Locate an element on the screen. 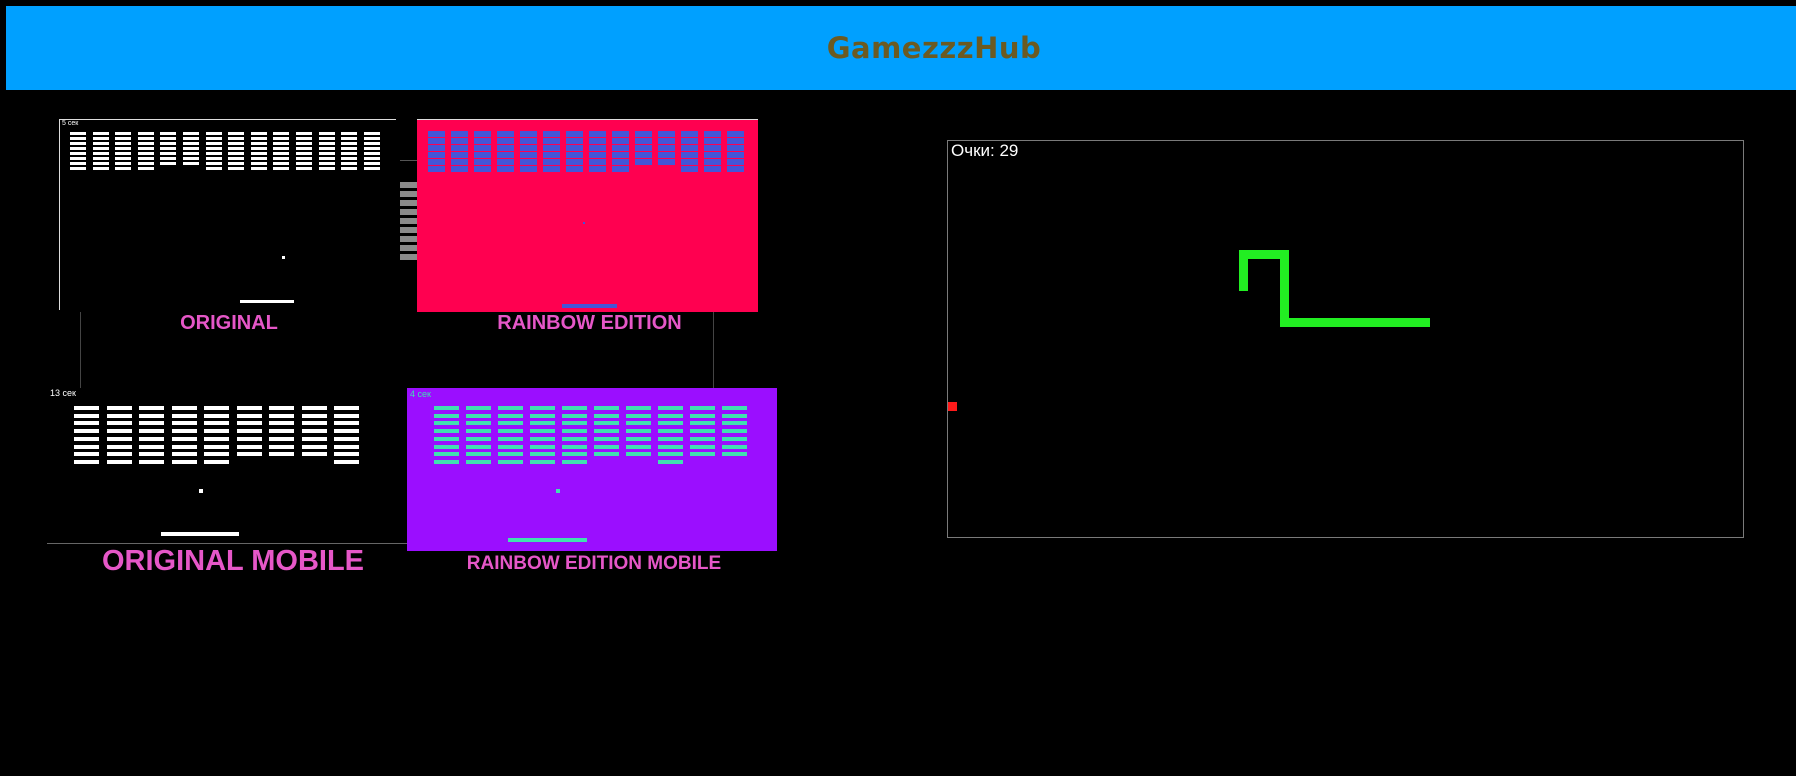  game-card-rainbow-edition-mobile: 4 сек is located at coordinates (592, 469).